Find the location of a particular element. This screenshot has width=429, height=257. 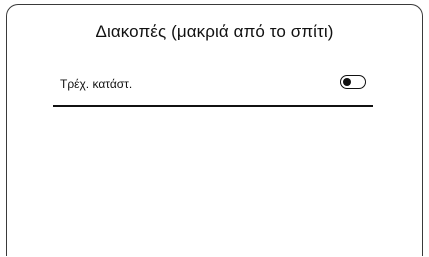

toggle-knob is located at coordinates (347, 81).